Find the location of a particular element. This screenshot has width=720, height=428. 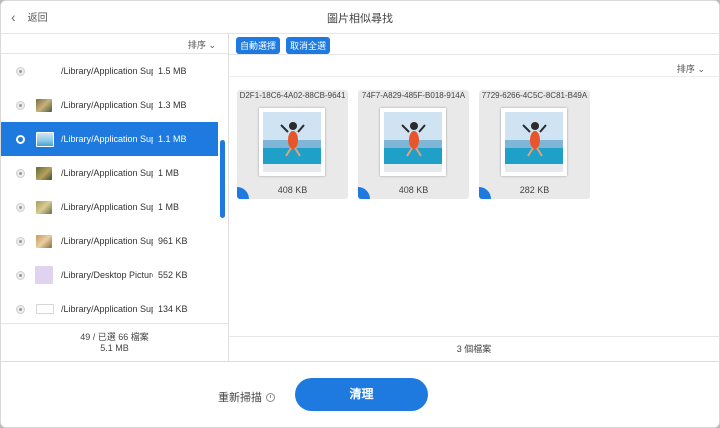

list-item: /Library/Application Support 1.3 MB is located at coordinates (109, 105).